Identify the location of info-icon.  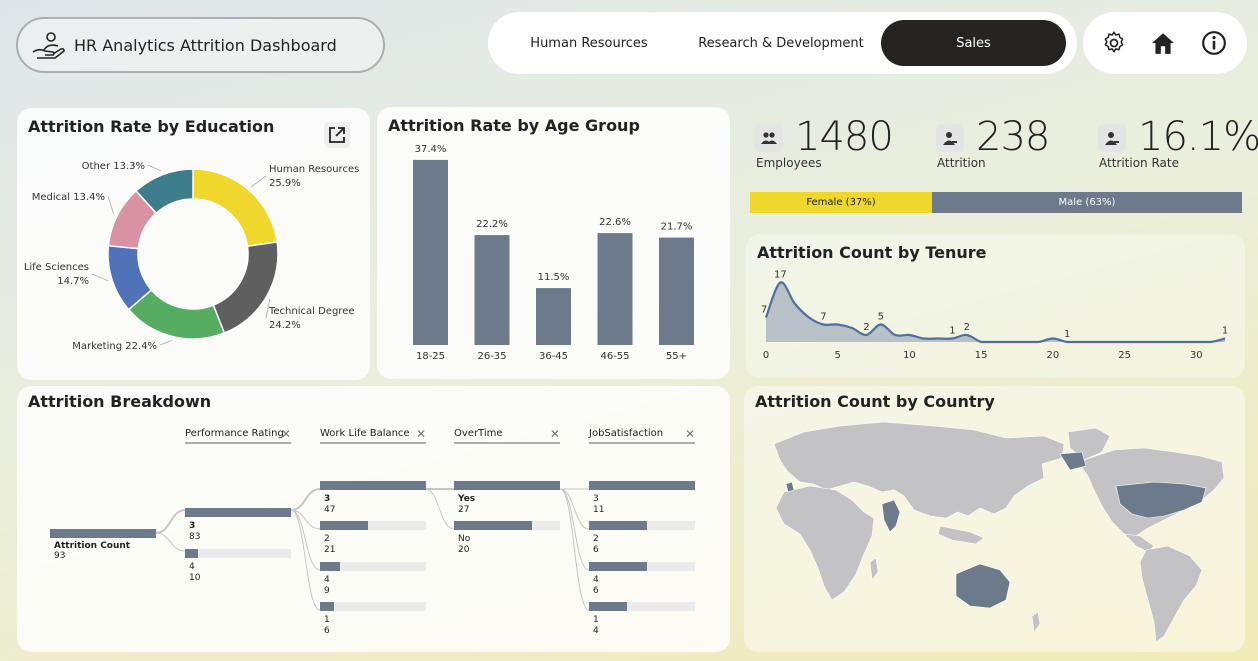
(1214, 43).